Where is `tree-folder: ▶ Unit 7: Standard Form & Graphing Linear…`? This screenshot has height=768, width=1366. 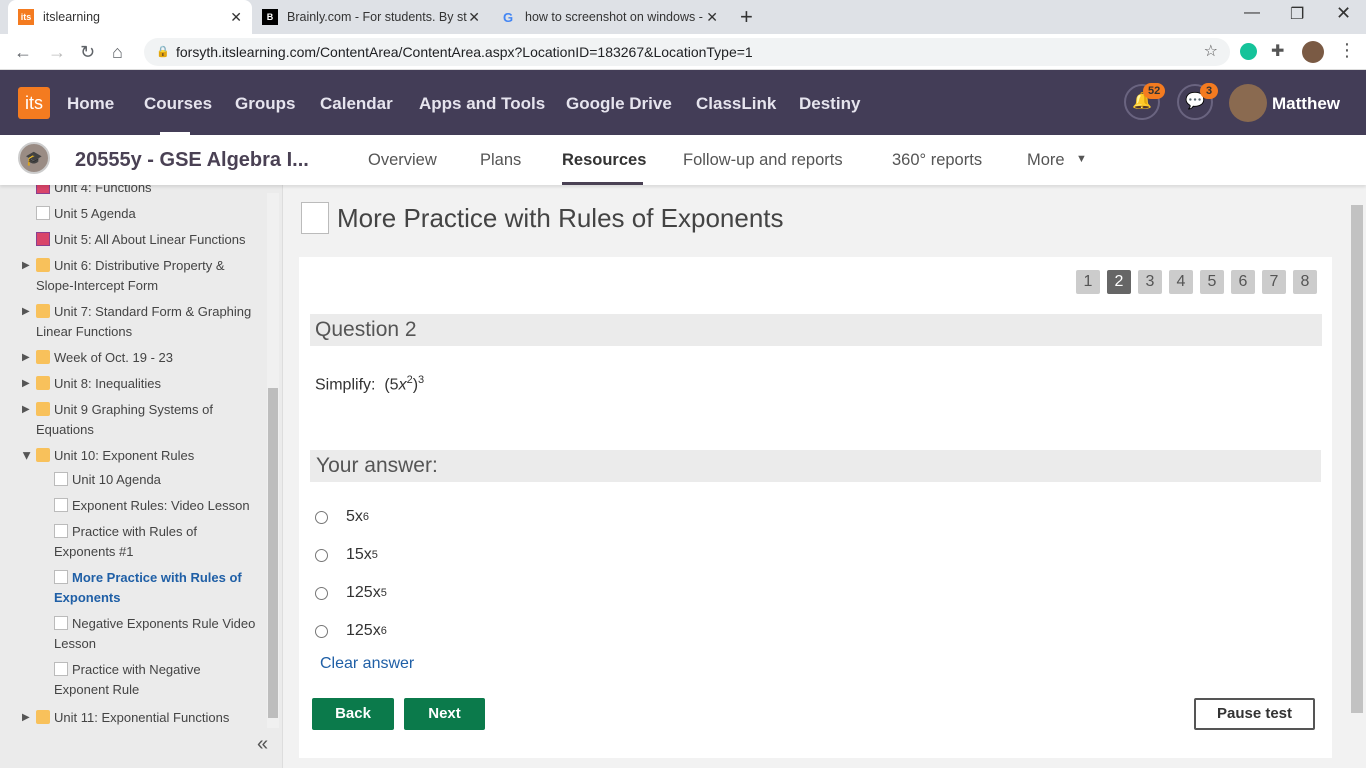
tree-folder: ▶ Unit 7: Standard Form & Graphing Linear… is located at coordinates (144, 322).